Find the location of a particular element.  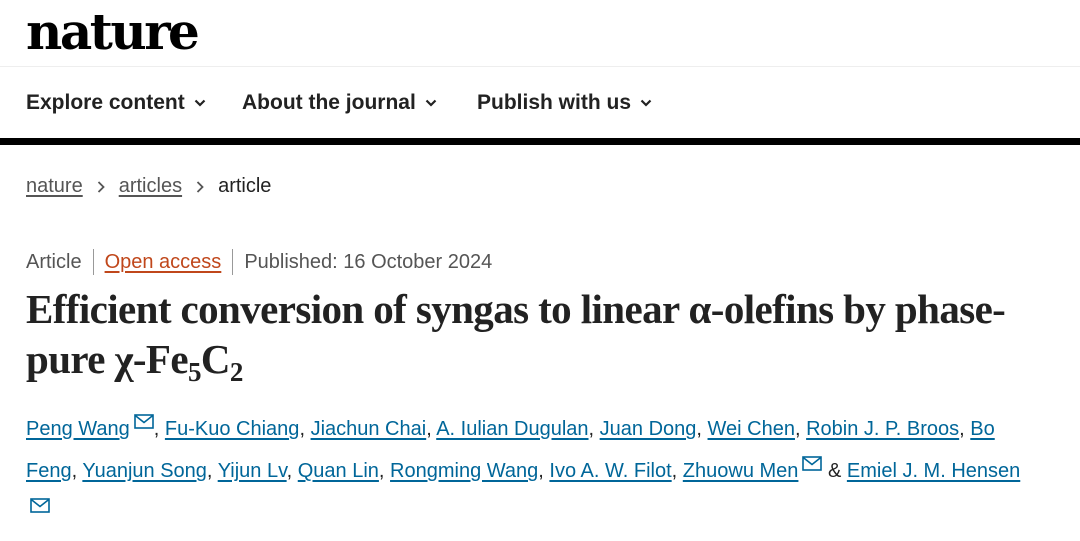

author-link: Wei Chen is located at coordinates (751, 429).